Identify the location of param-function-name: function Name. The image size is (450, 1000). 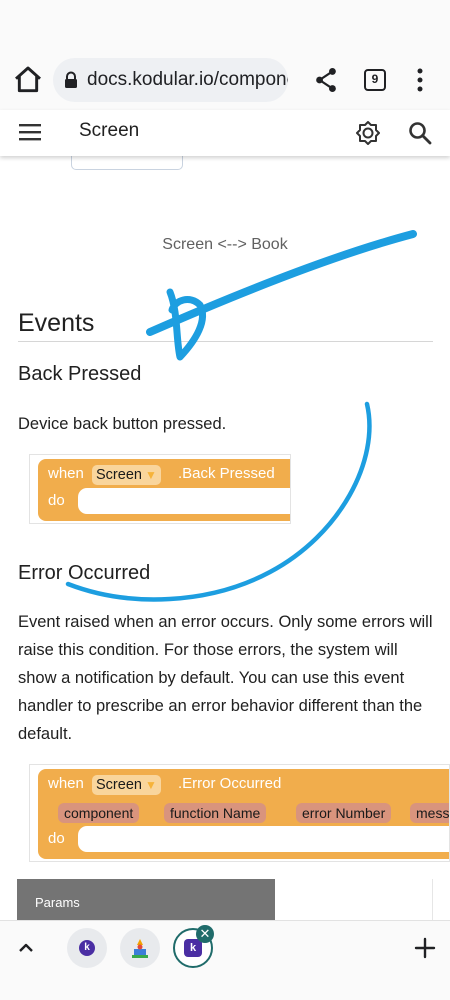
(215, 813).